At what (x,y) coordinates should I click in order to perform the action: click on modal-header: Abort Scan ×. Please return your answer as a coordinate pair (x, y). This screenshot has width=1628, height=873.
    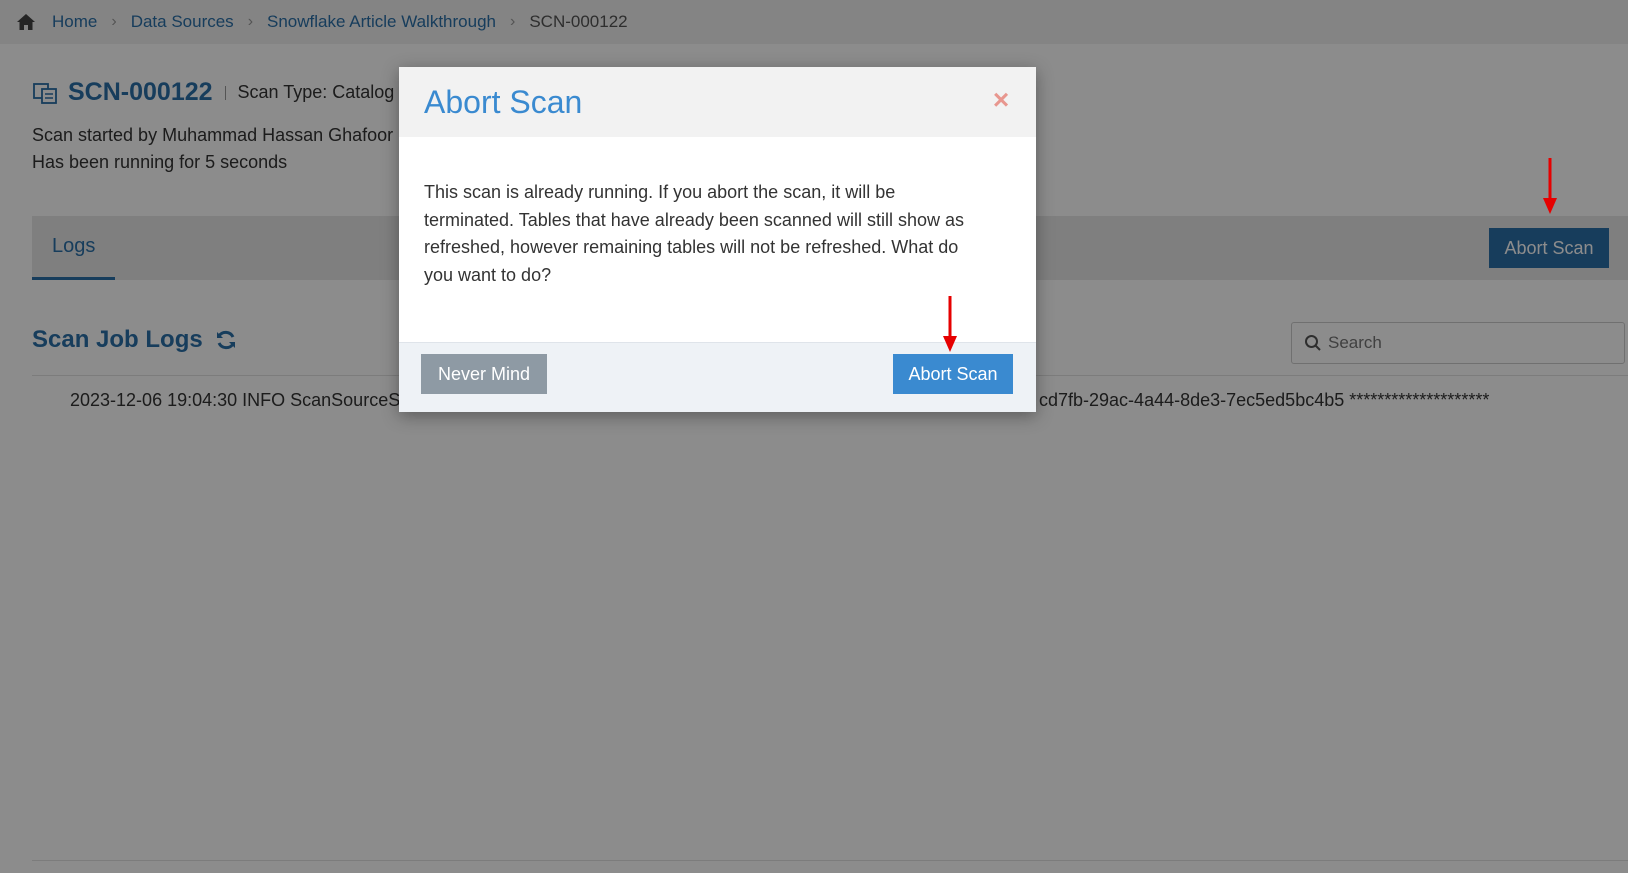
    Looking at the image, I should click on (717, 102).